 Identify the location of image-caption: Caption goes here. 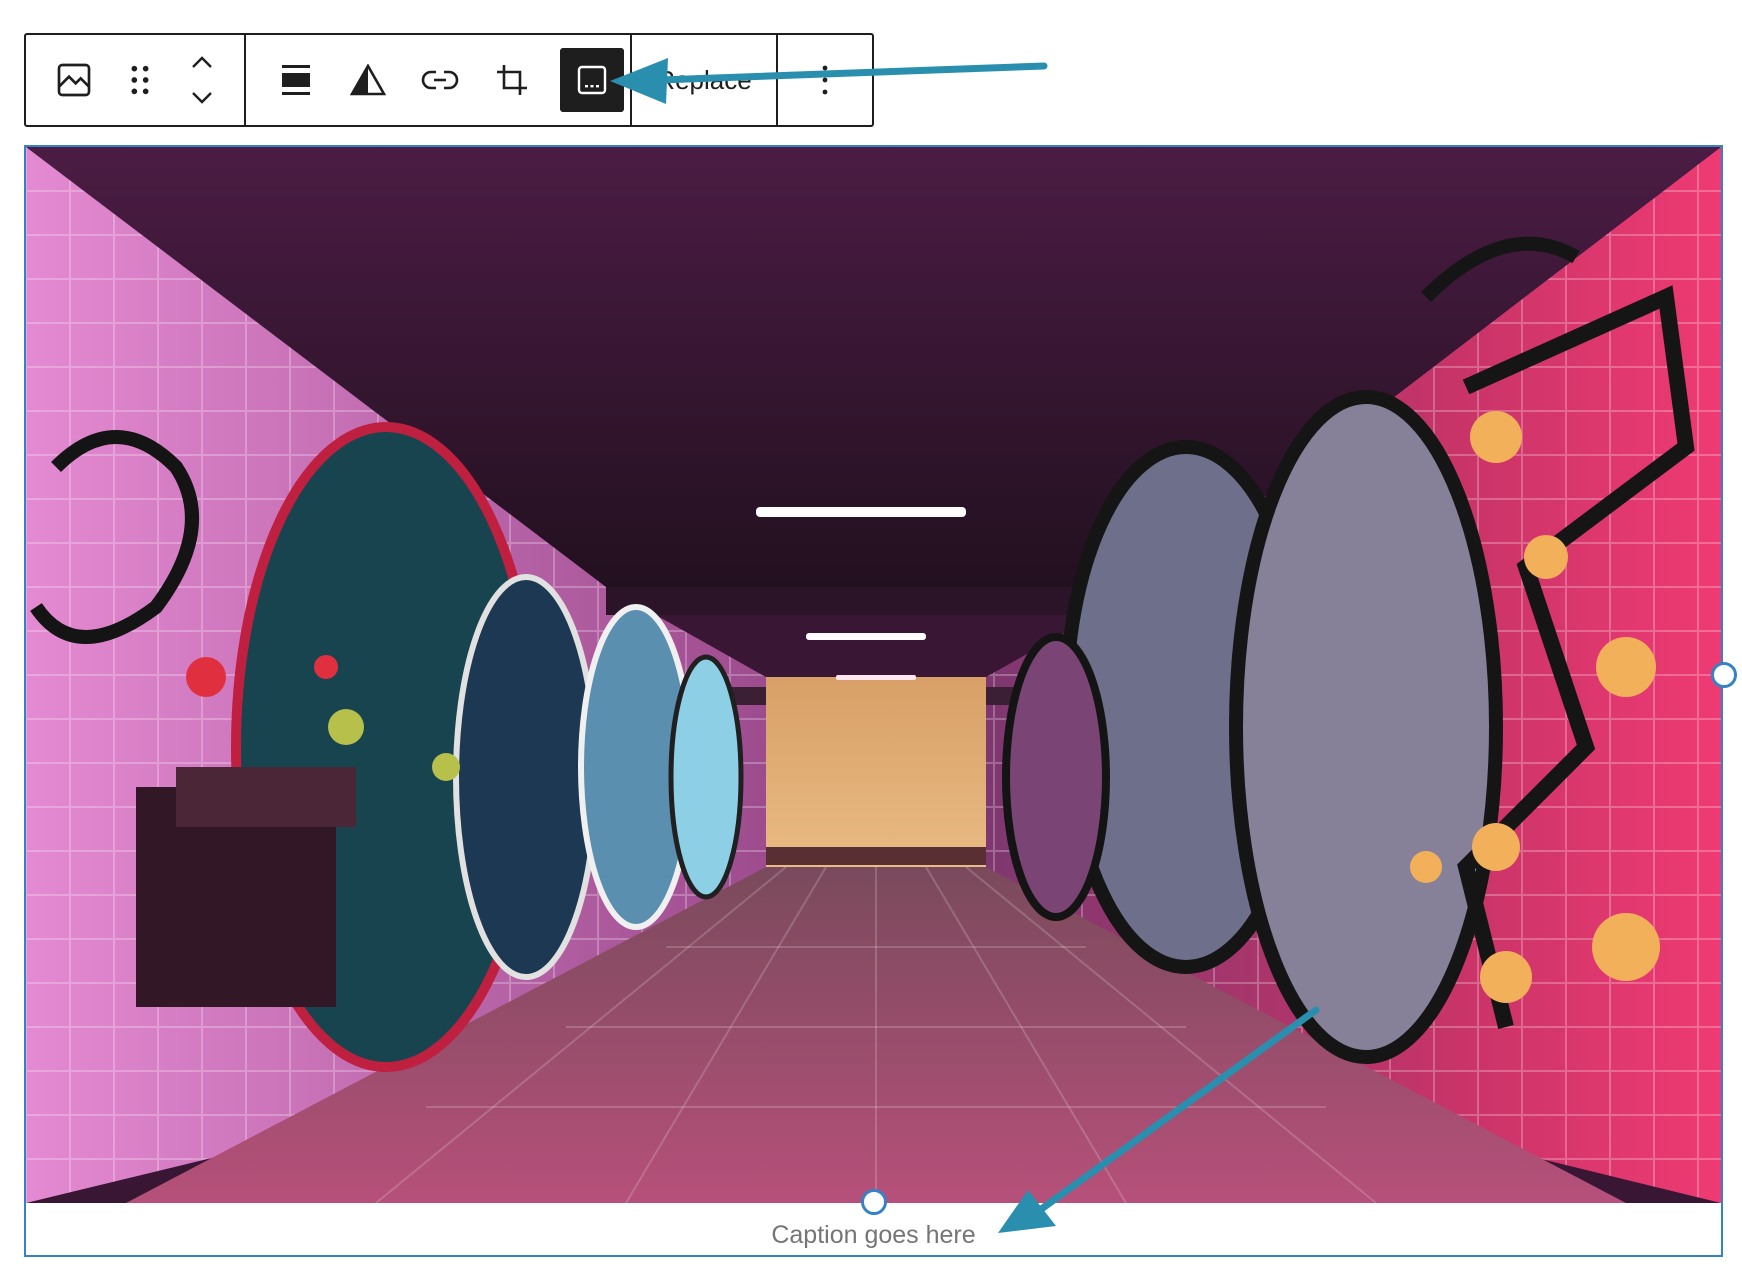
(873, 1235).